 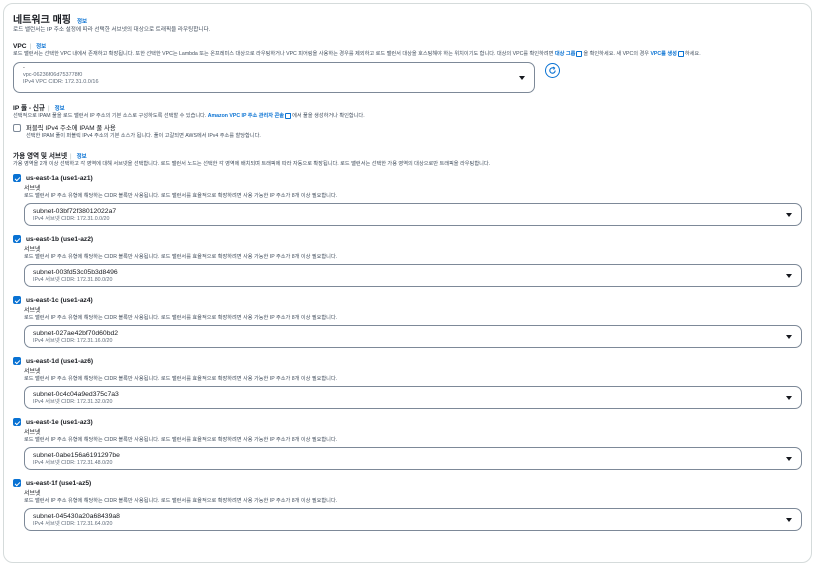 I want to click on vpc-label: VPC, so click(x=20, y=46).